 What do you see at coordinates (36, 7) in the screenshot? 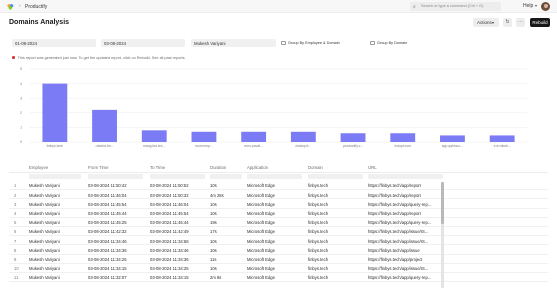
I see `breadcrumb: Productify` at bounding box center [36, 7].